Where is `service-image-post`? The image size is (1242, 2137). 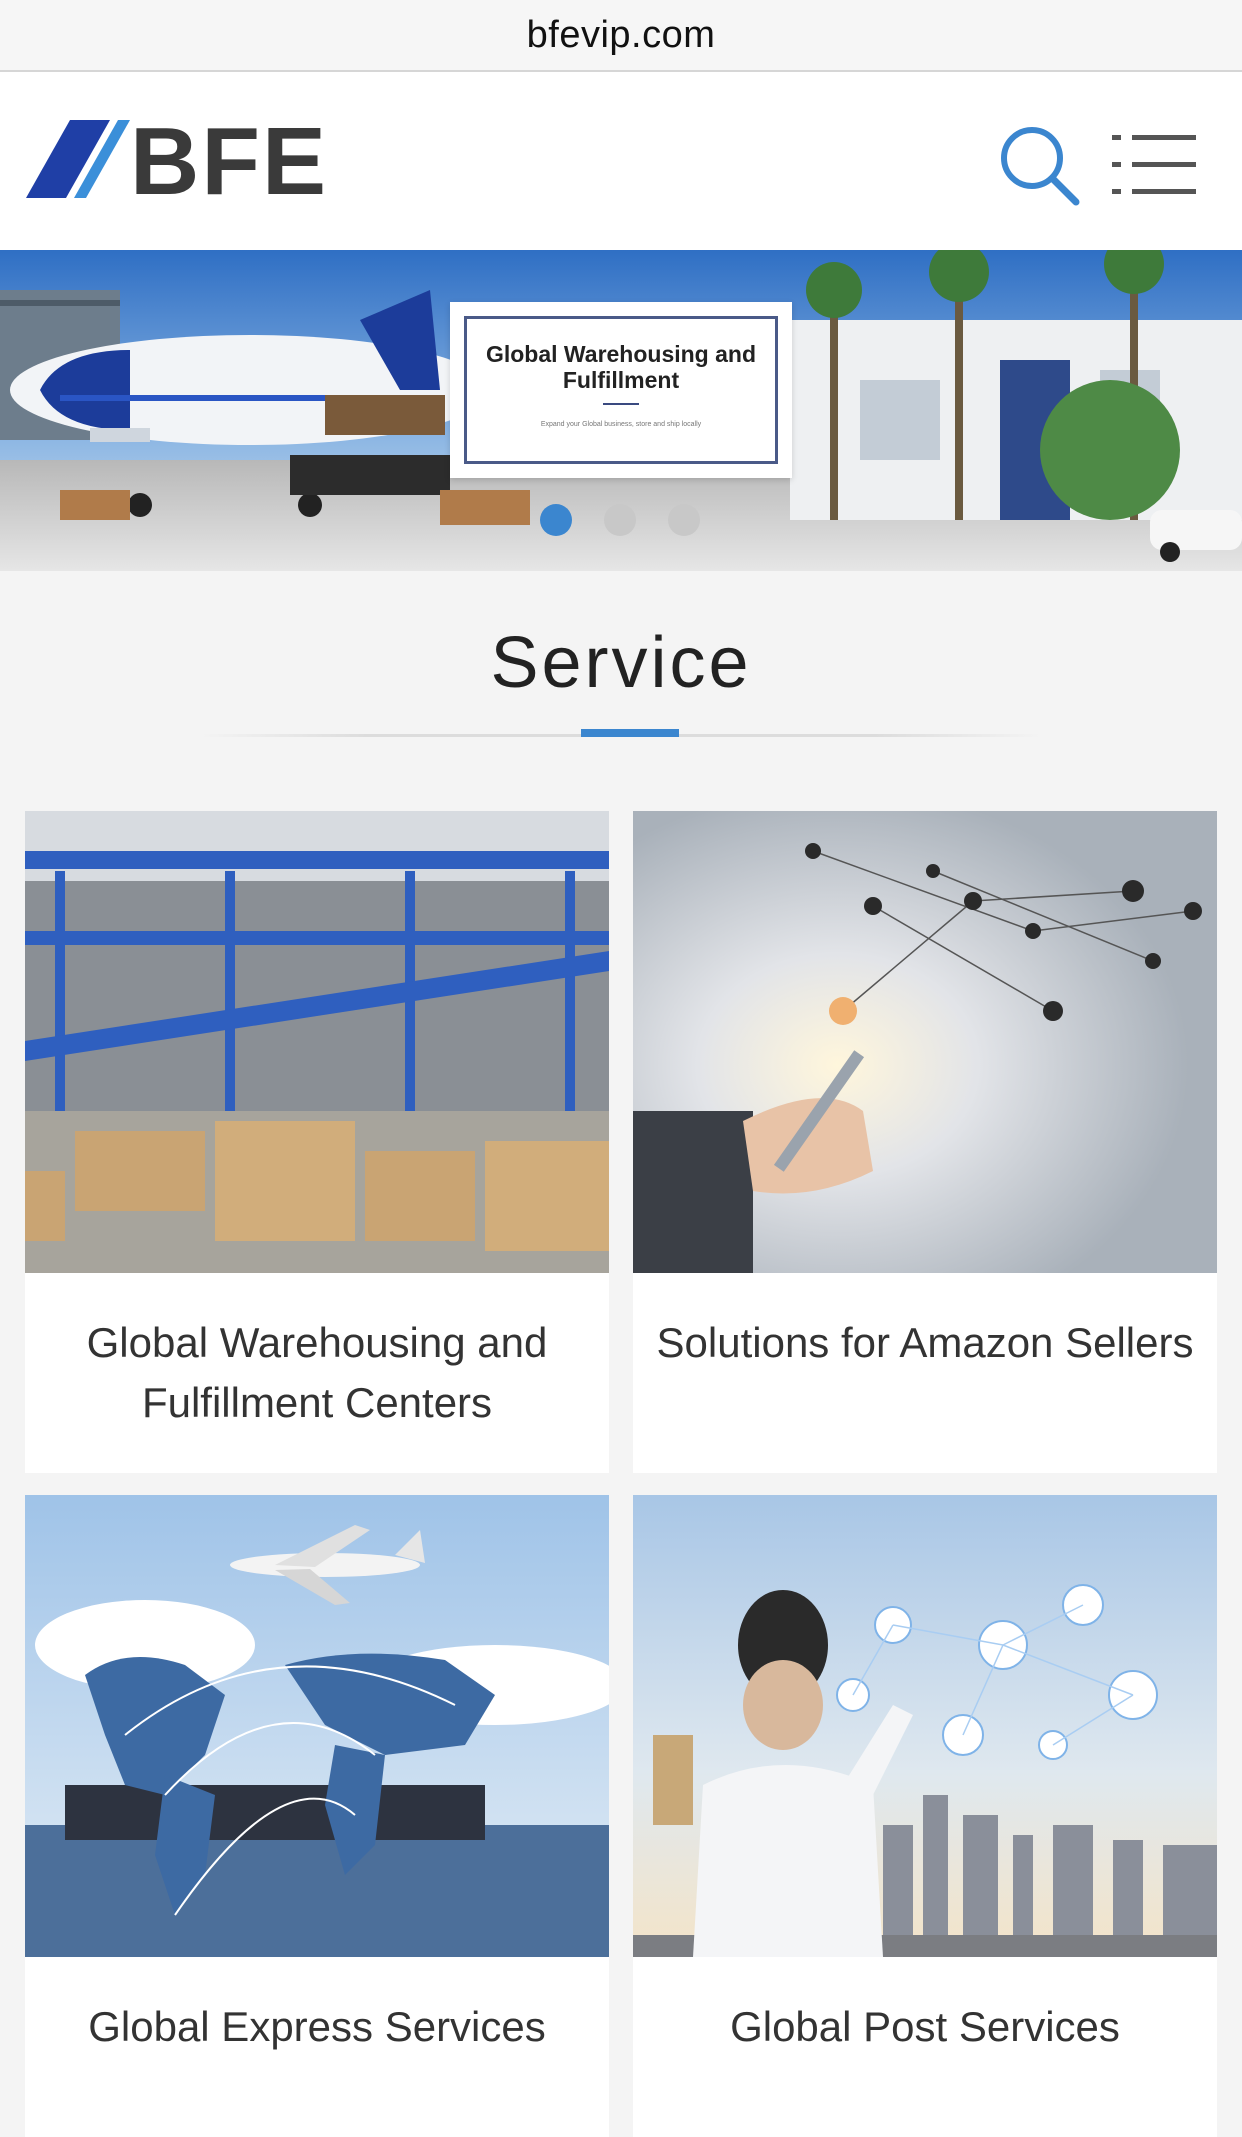 service-image-post is located at coordinates (925, 1726).